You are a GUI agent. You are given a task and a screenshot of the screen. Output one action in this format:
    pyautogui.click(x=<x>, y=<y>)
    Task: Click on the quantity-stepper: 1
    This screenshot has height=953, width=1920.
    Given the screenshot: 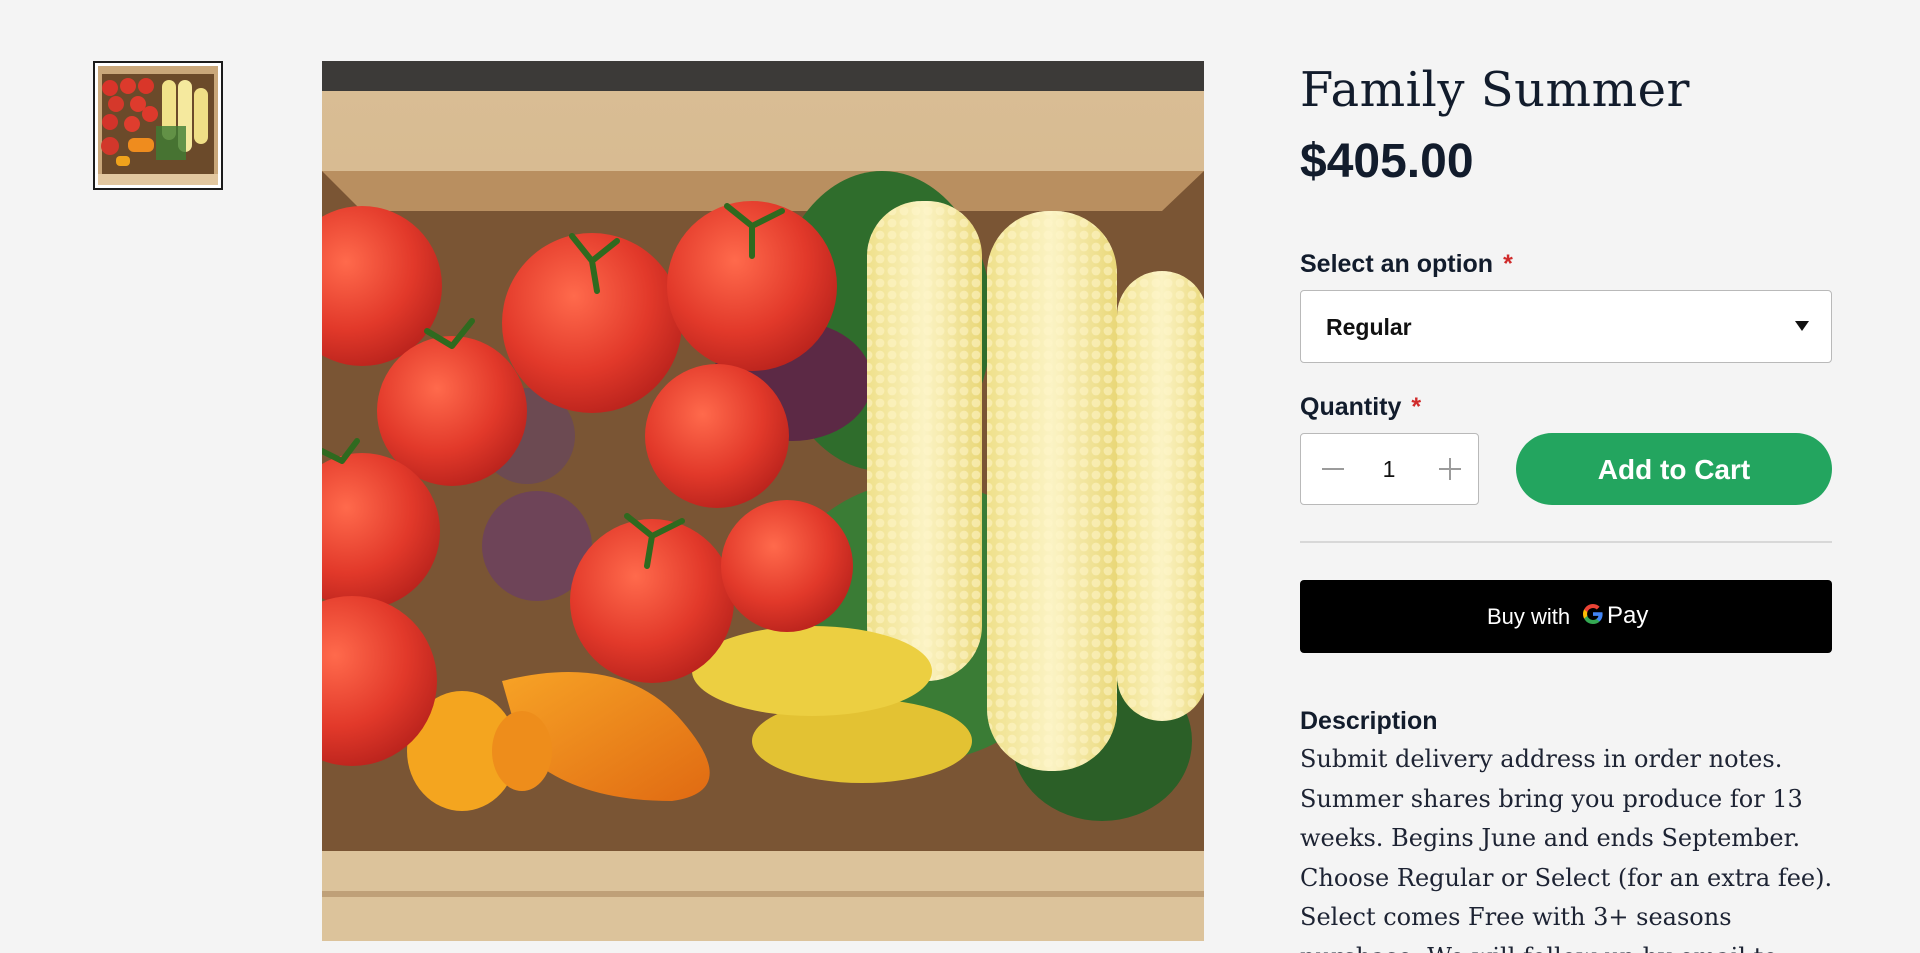 What is the action you would take?
    pyautogui.click(x=1389, y=469)
    